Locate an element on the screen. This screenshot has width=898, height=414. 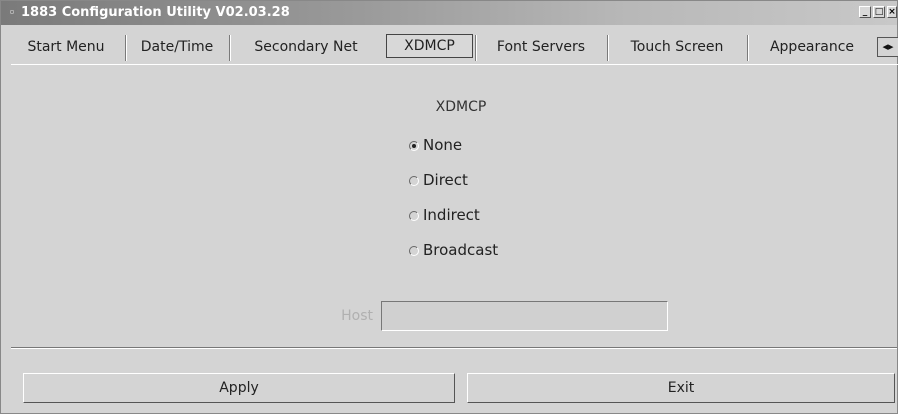
apply-button: Apply is located at coordinates (239, 388).